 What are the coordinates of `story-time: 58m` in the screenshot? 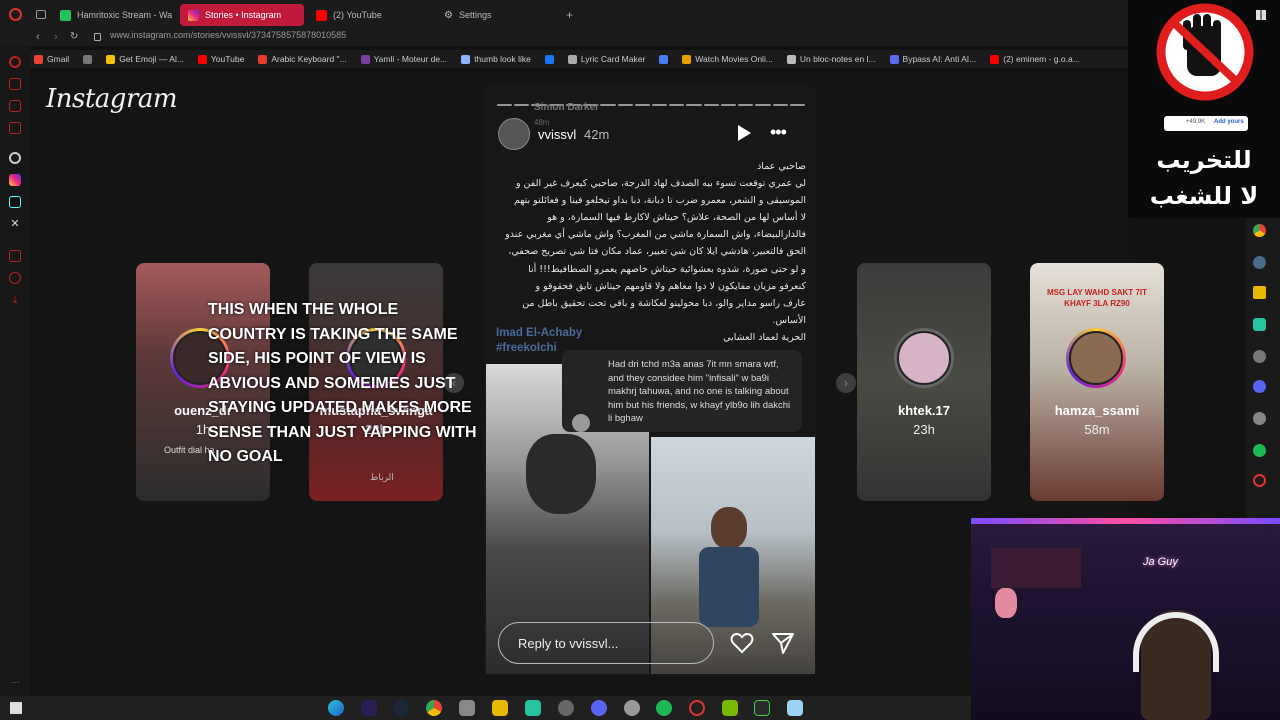 It's located at (1097, 429).